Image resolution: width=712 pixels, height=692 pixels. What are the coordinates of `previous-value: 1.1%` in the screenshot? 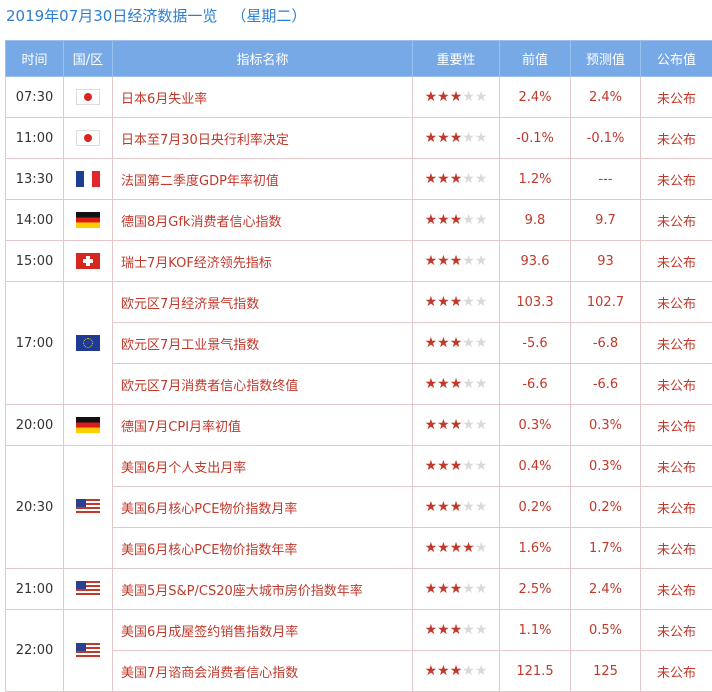 It's located at (535, 630).